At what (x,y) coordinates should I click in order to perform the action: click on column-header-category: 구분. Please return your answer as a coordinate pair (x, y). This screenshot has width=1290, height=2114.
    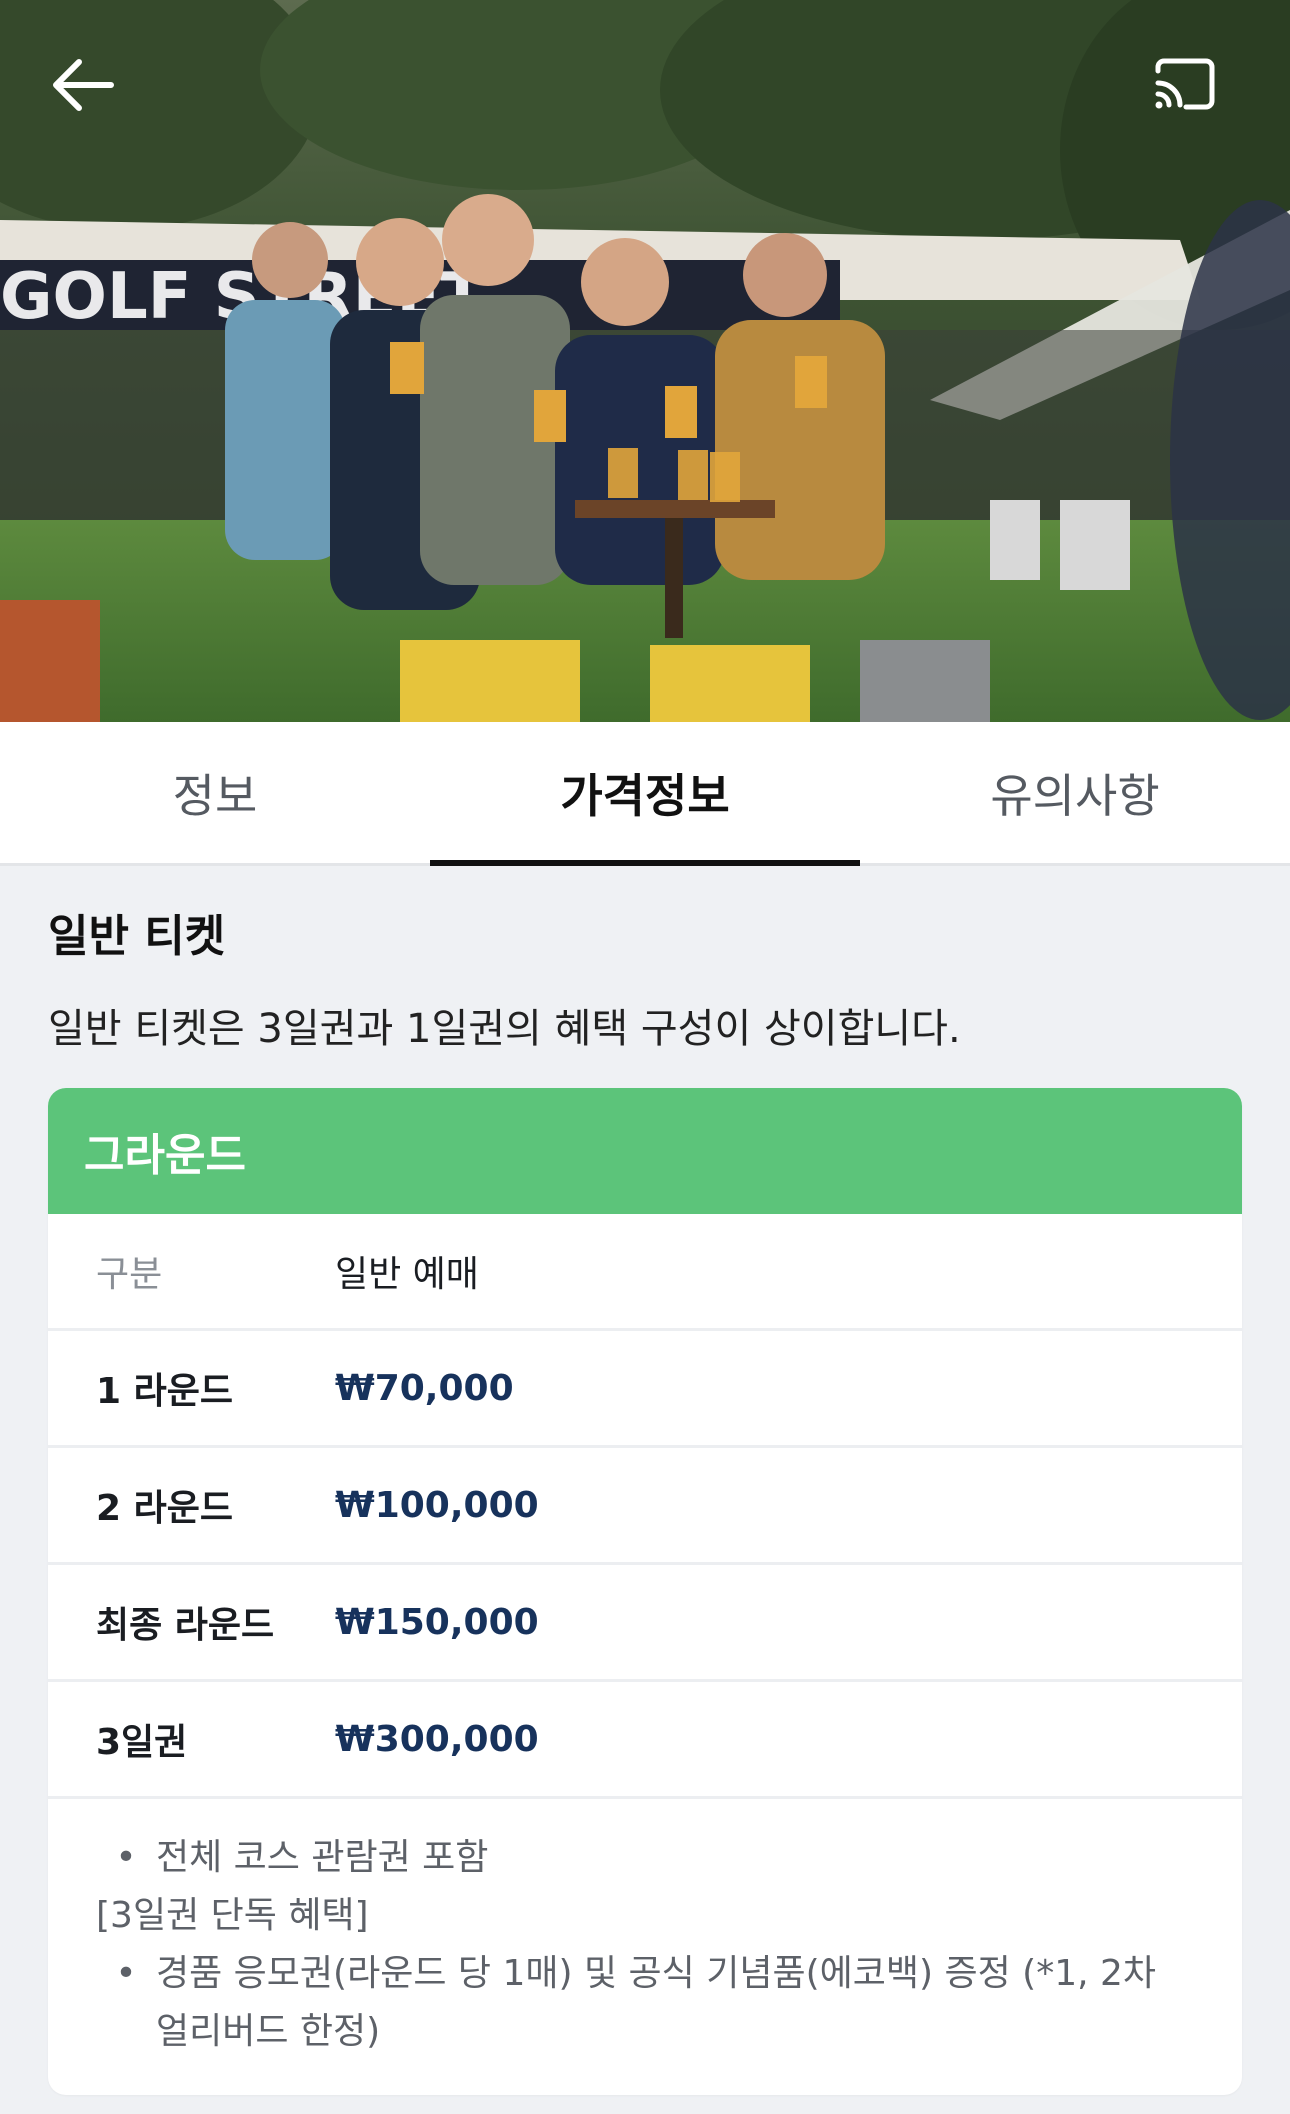
    Looking at the image, I should click on (129, 1274).